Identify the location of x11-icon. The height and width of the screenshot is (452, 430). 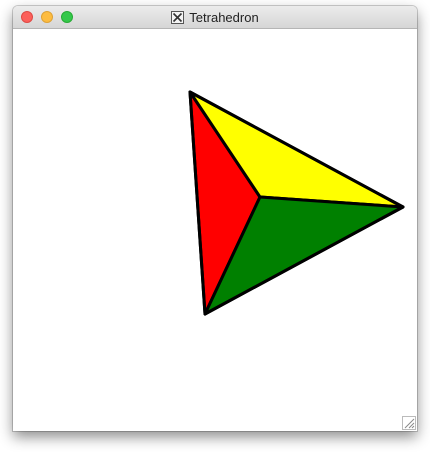
(178, 17).